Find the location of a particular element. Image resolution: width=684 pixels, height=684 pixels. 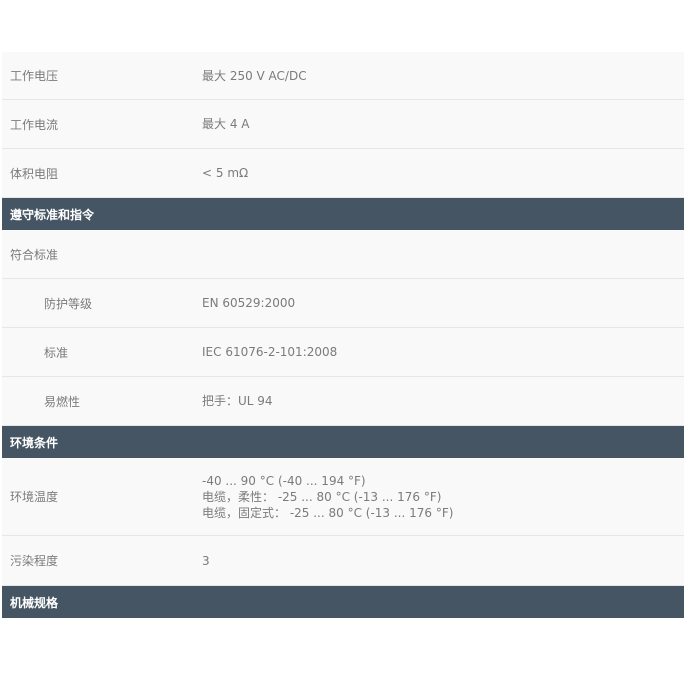

spec-label: 标准 is located at coordinates (56, 352).